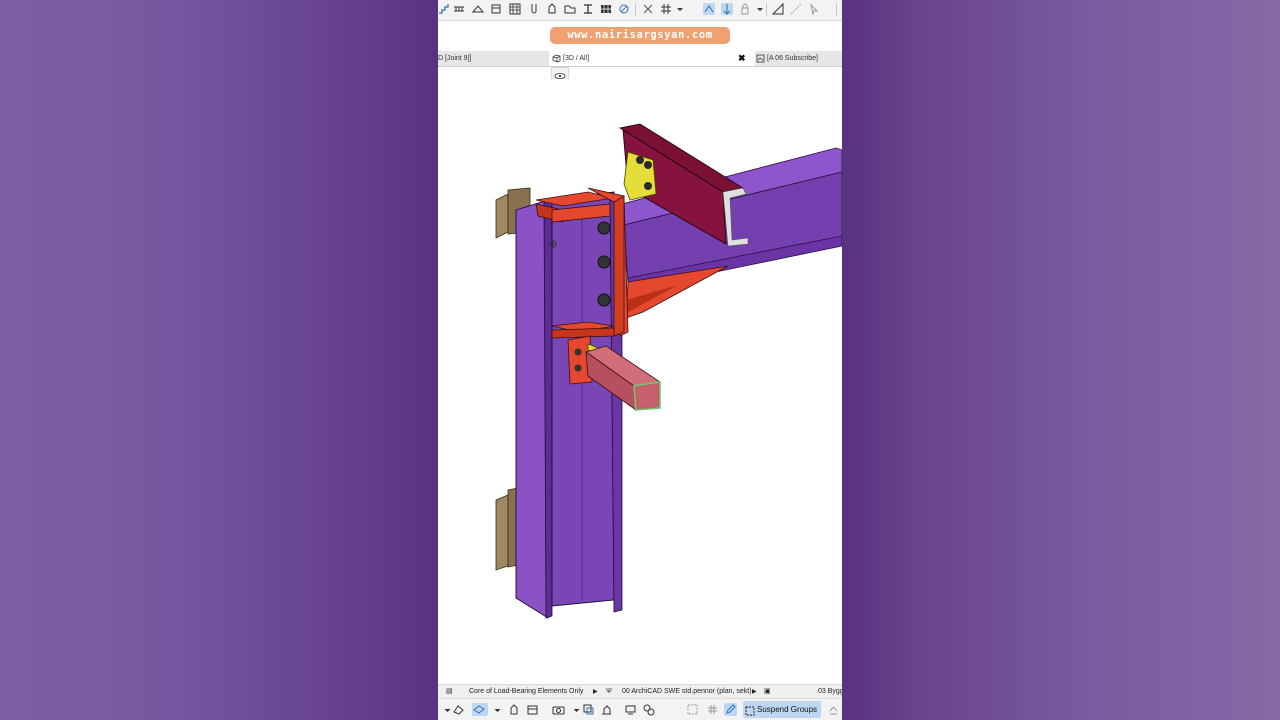 Image resolution: width=1280 pixels, height=720 pixels. Describe the element at coordinates (552, 9) in the screenshot. I see `object-tool-icon` at that location.